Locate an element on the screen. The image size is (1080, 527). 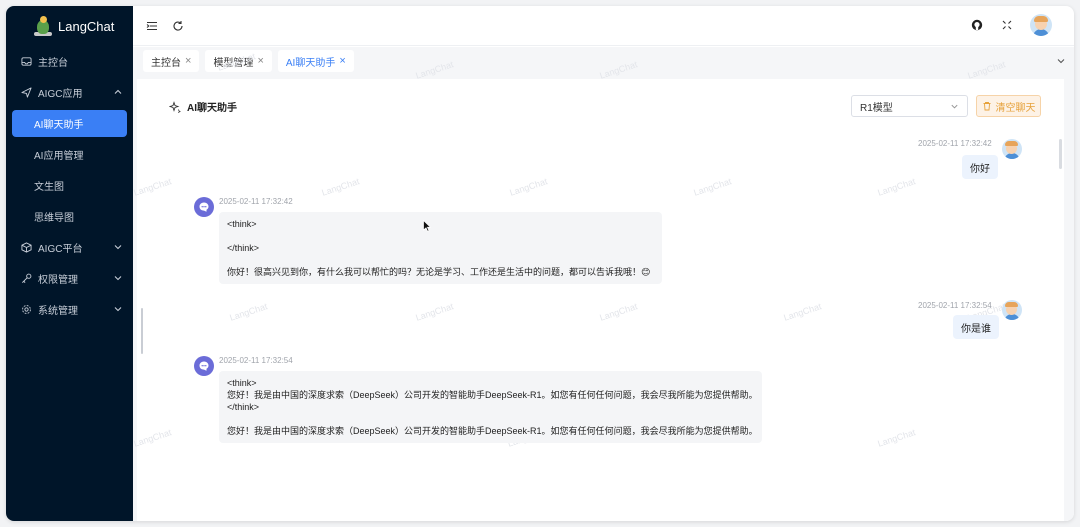
user-message-bubble: 你好 is located at coordinates (980, 167).